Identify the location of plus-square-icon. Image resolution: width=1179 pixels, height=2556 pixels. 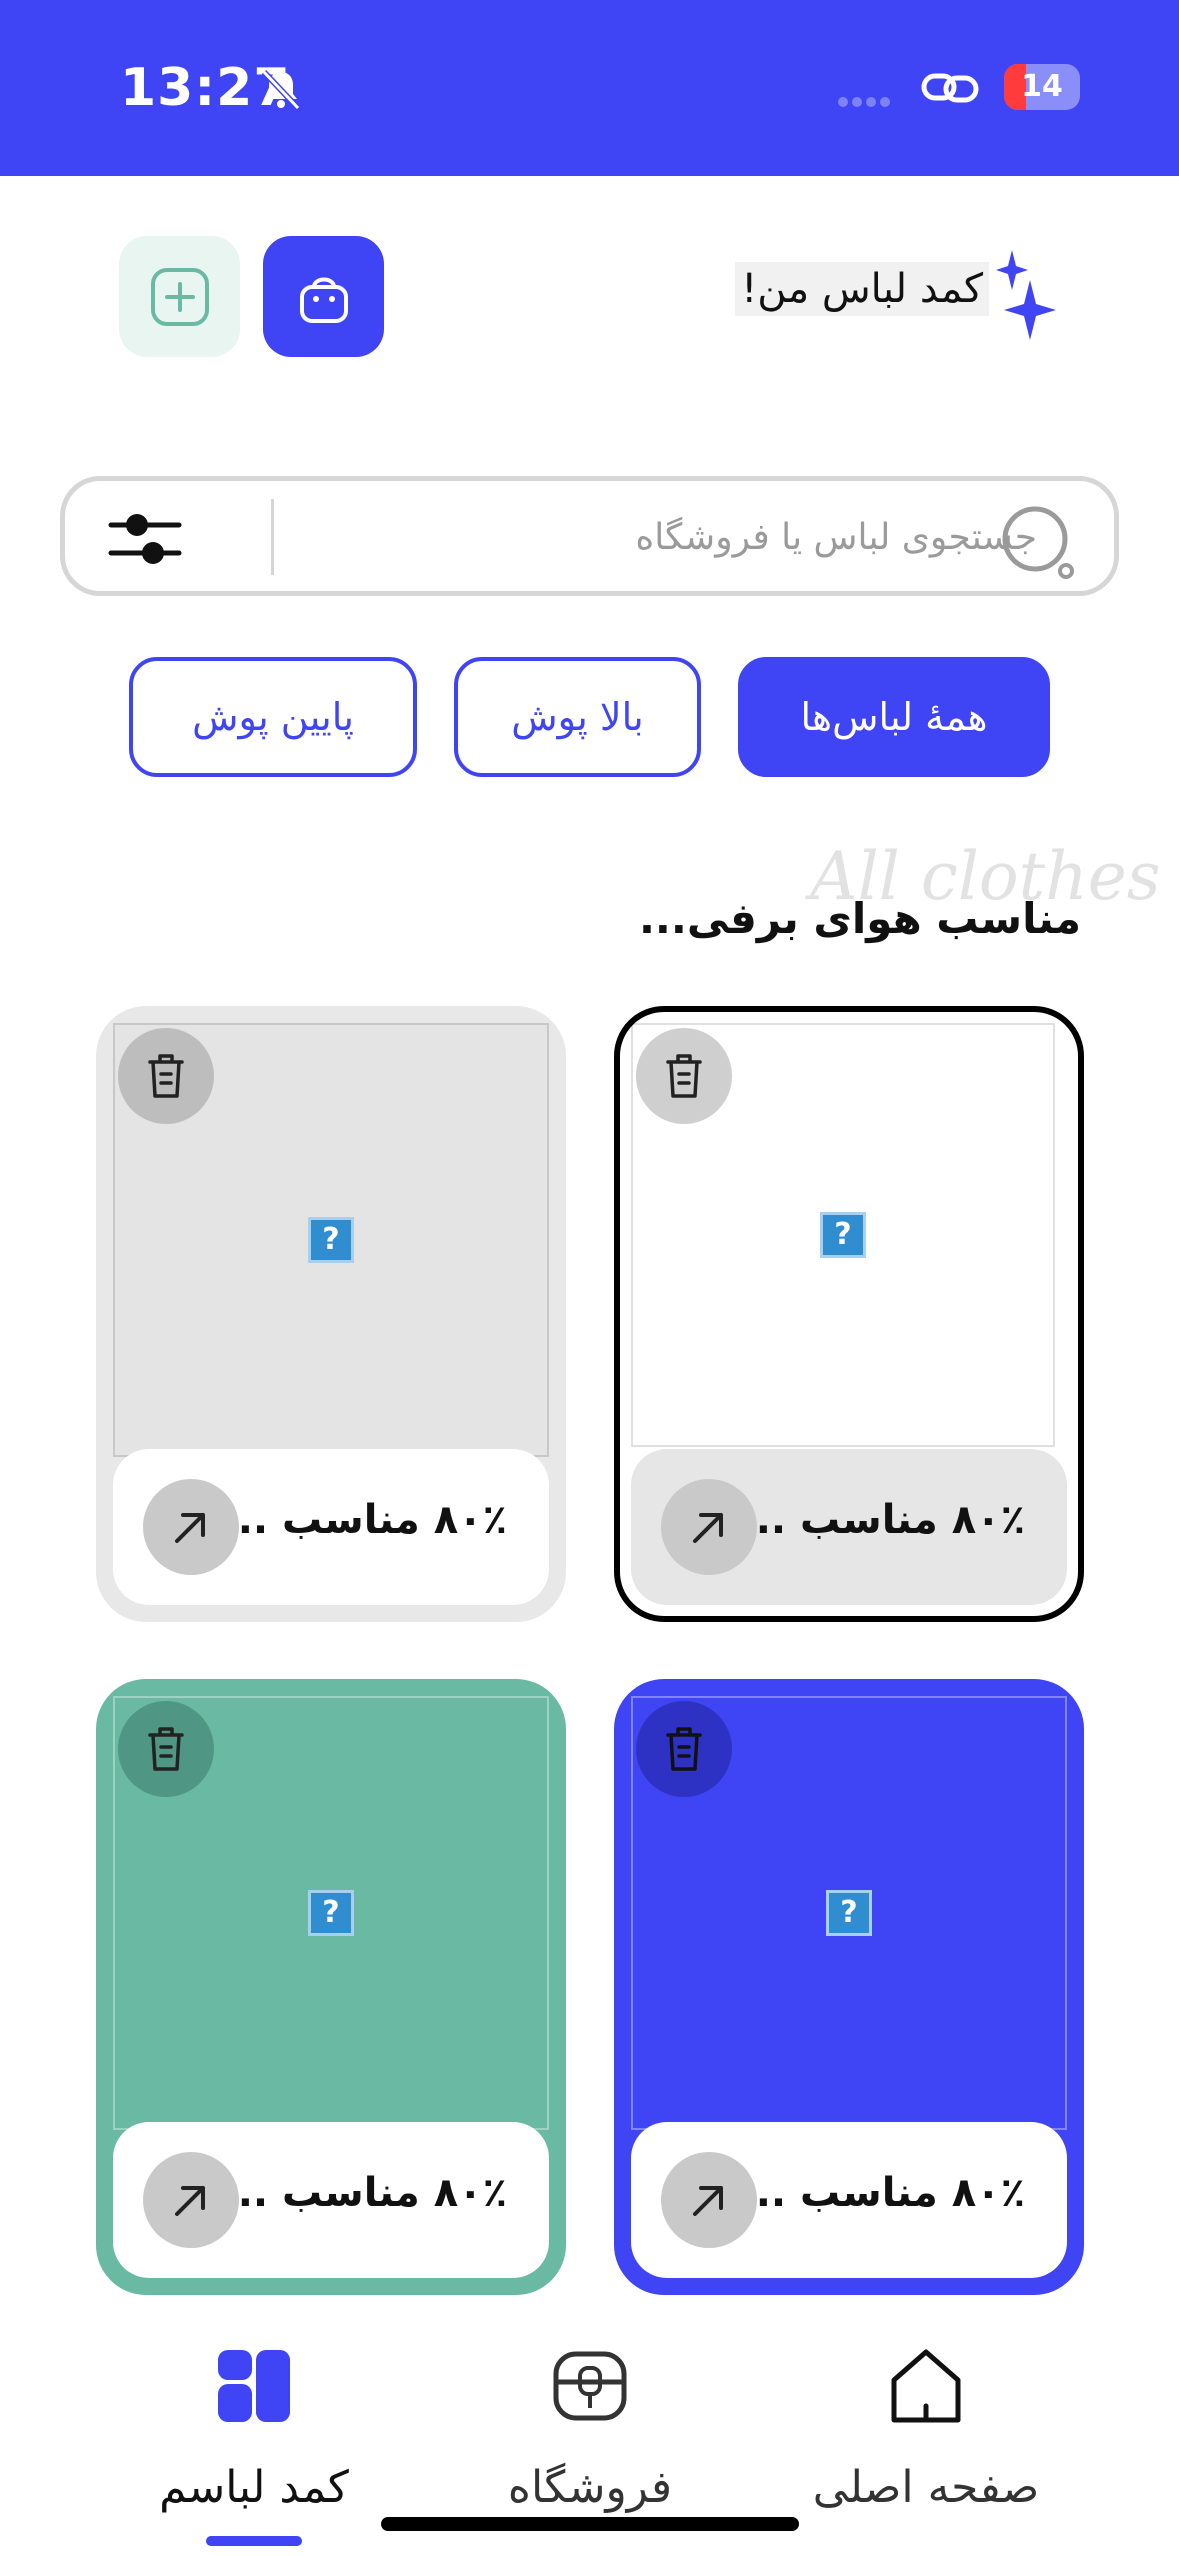
(179, 296).